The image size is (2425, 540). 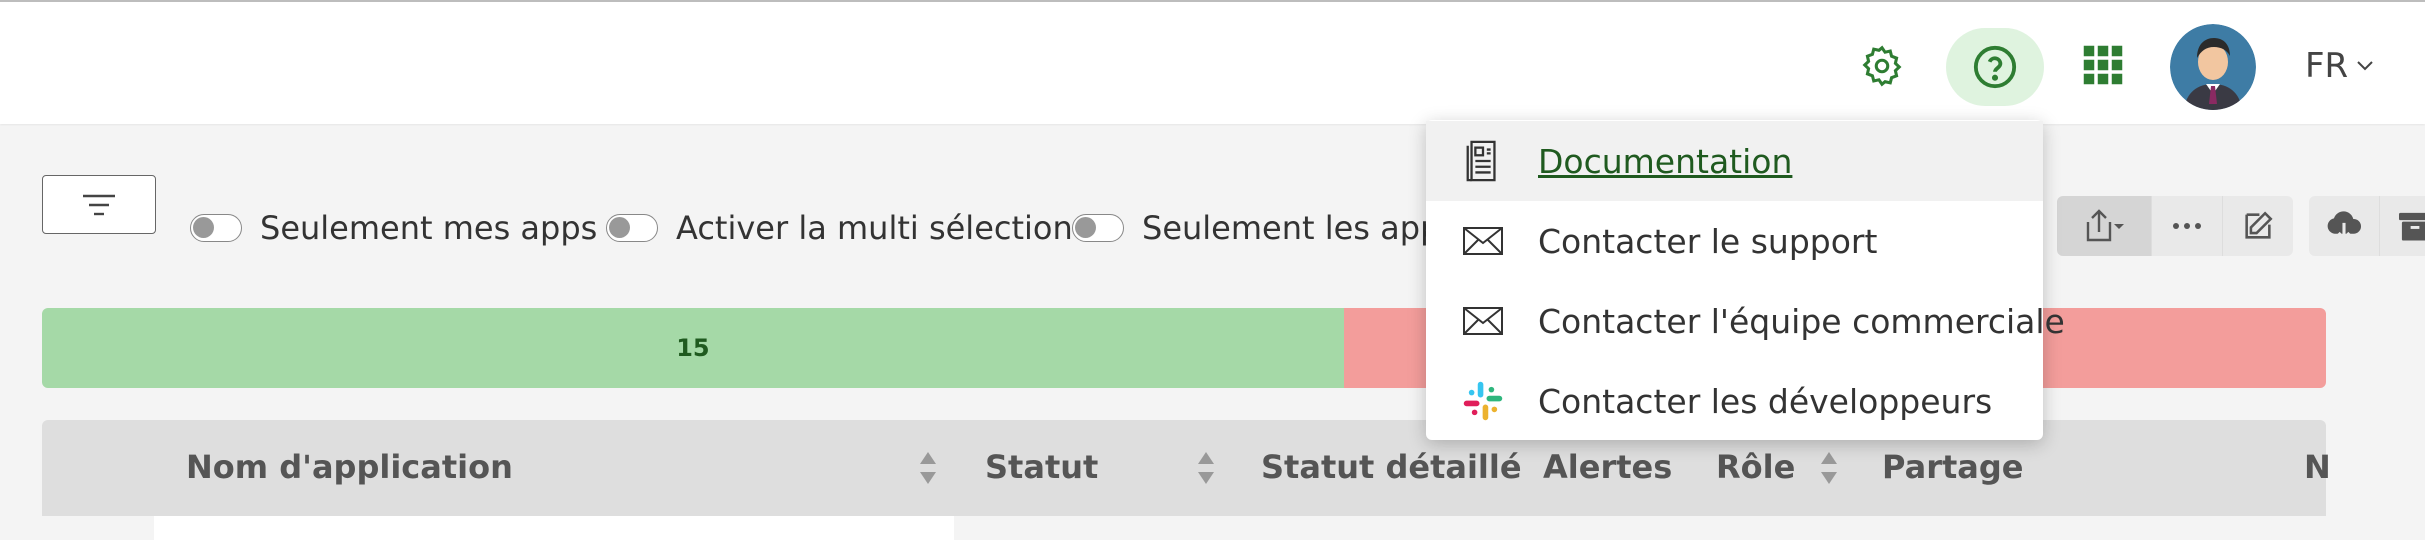 I want to click on menu-item-documentation: Documentation, so click(x=1734, y=161).